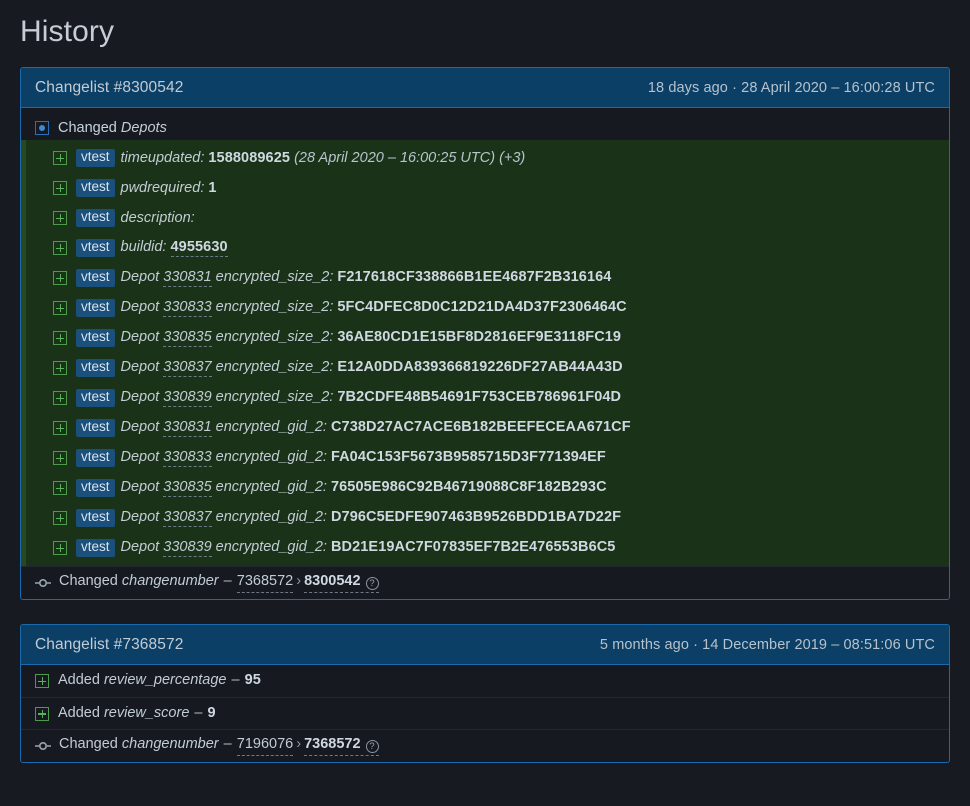 The image size is (970, 806). What do you see at coordinates (299, 581) in the screenshot?
I see `cn-arrow: ›` at bounding box center [299, 581].